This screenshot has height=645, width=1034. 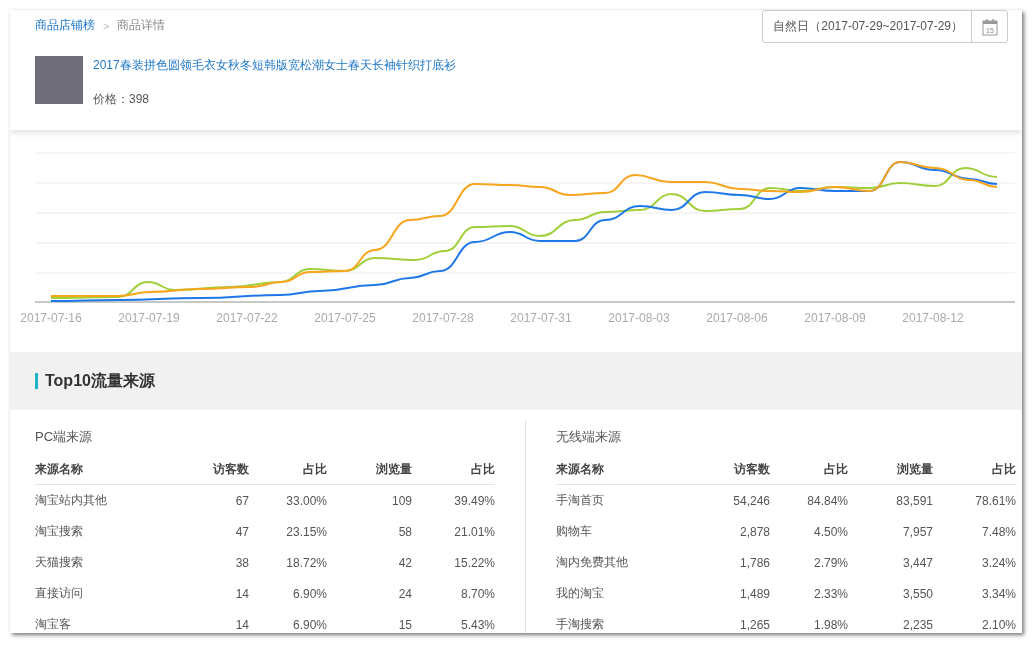 I want to click on table-cell: 5.43%, so click(x=453, y=621).